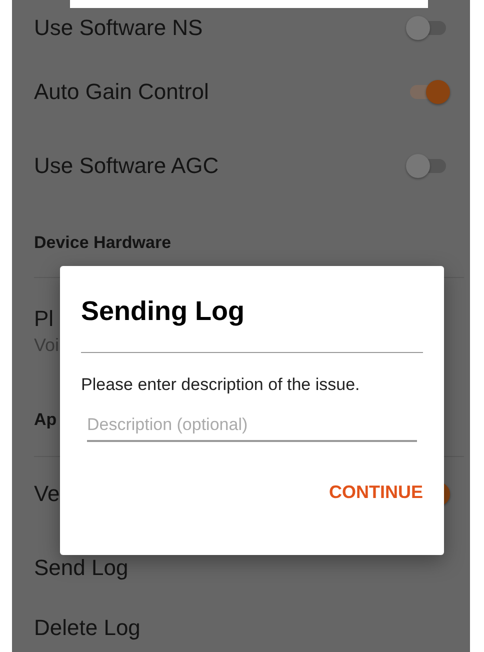 This screenshot has width=484, height=652. What do you see at coordinates (47, 494) in the screenshot?
I see `setting-label: Ve` at bounding box center [47, 494].